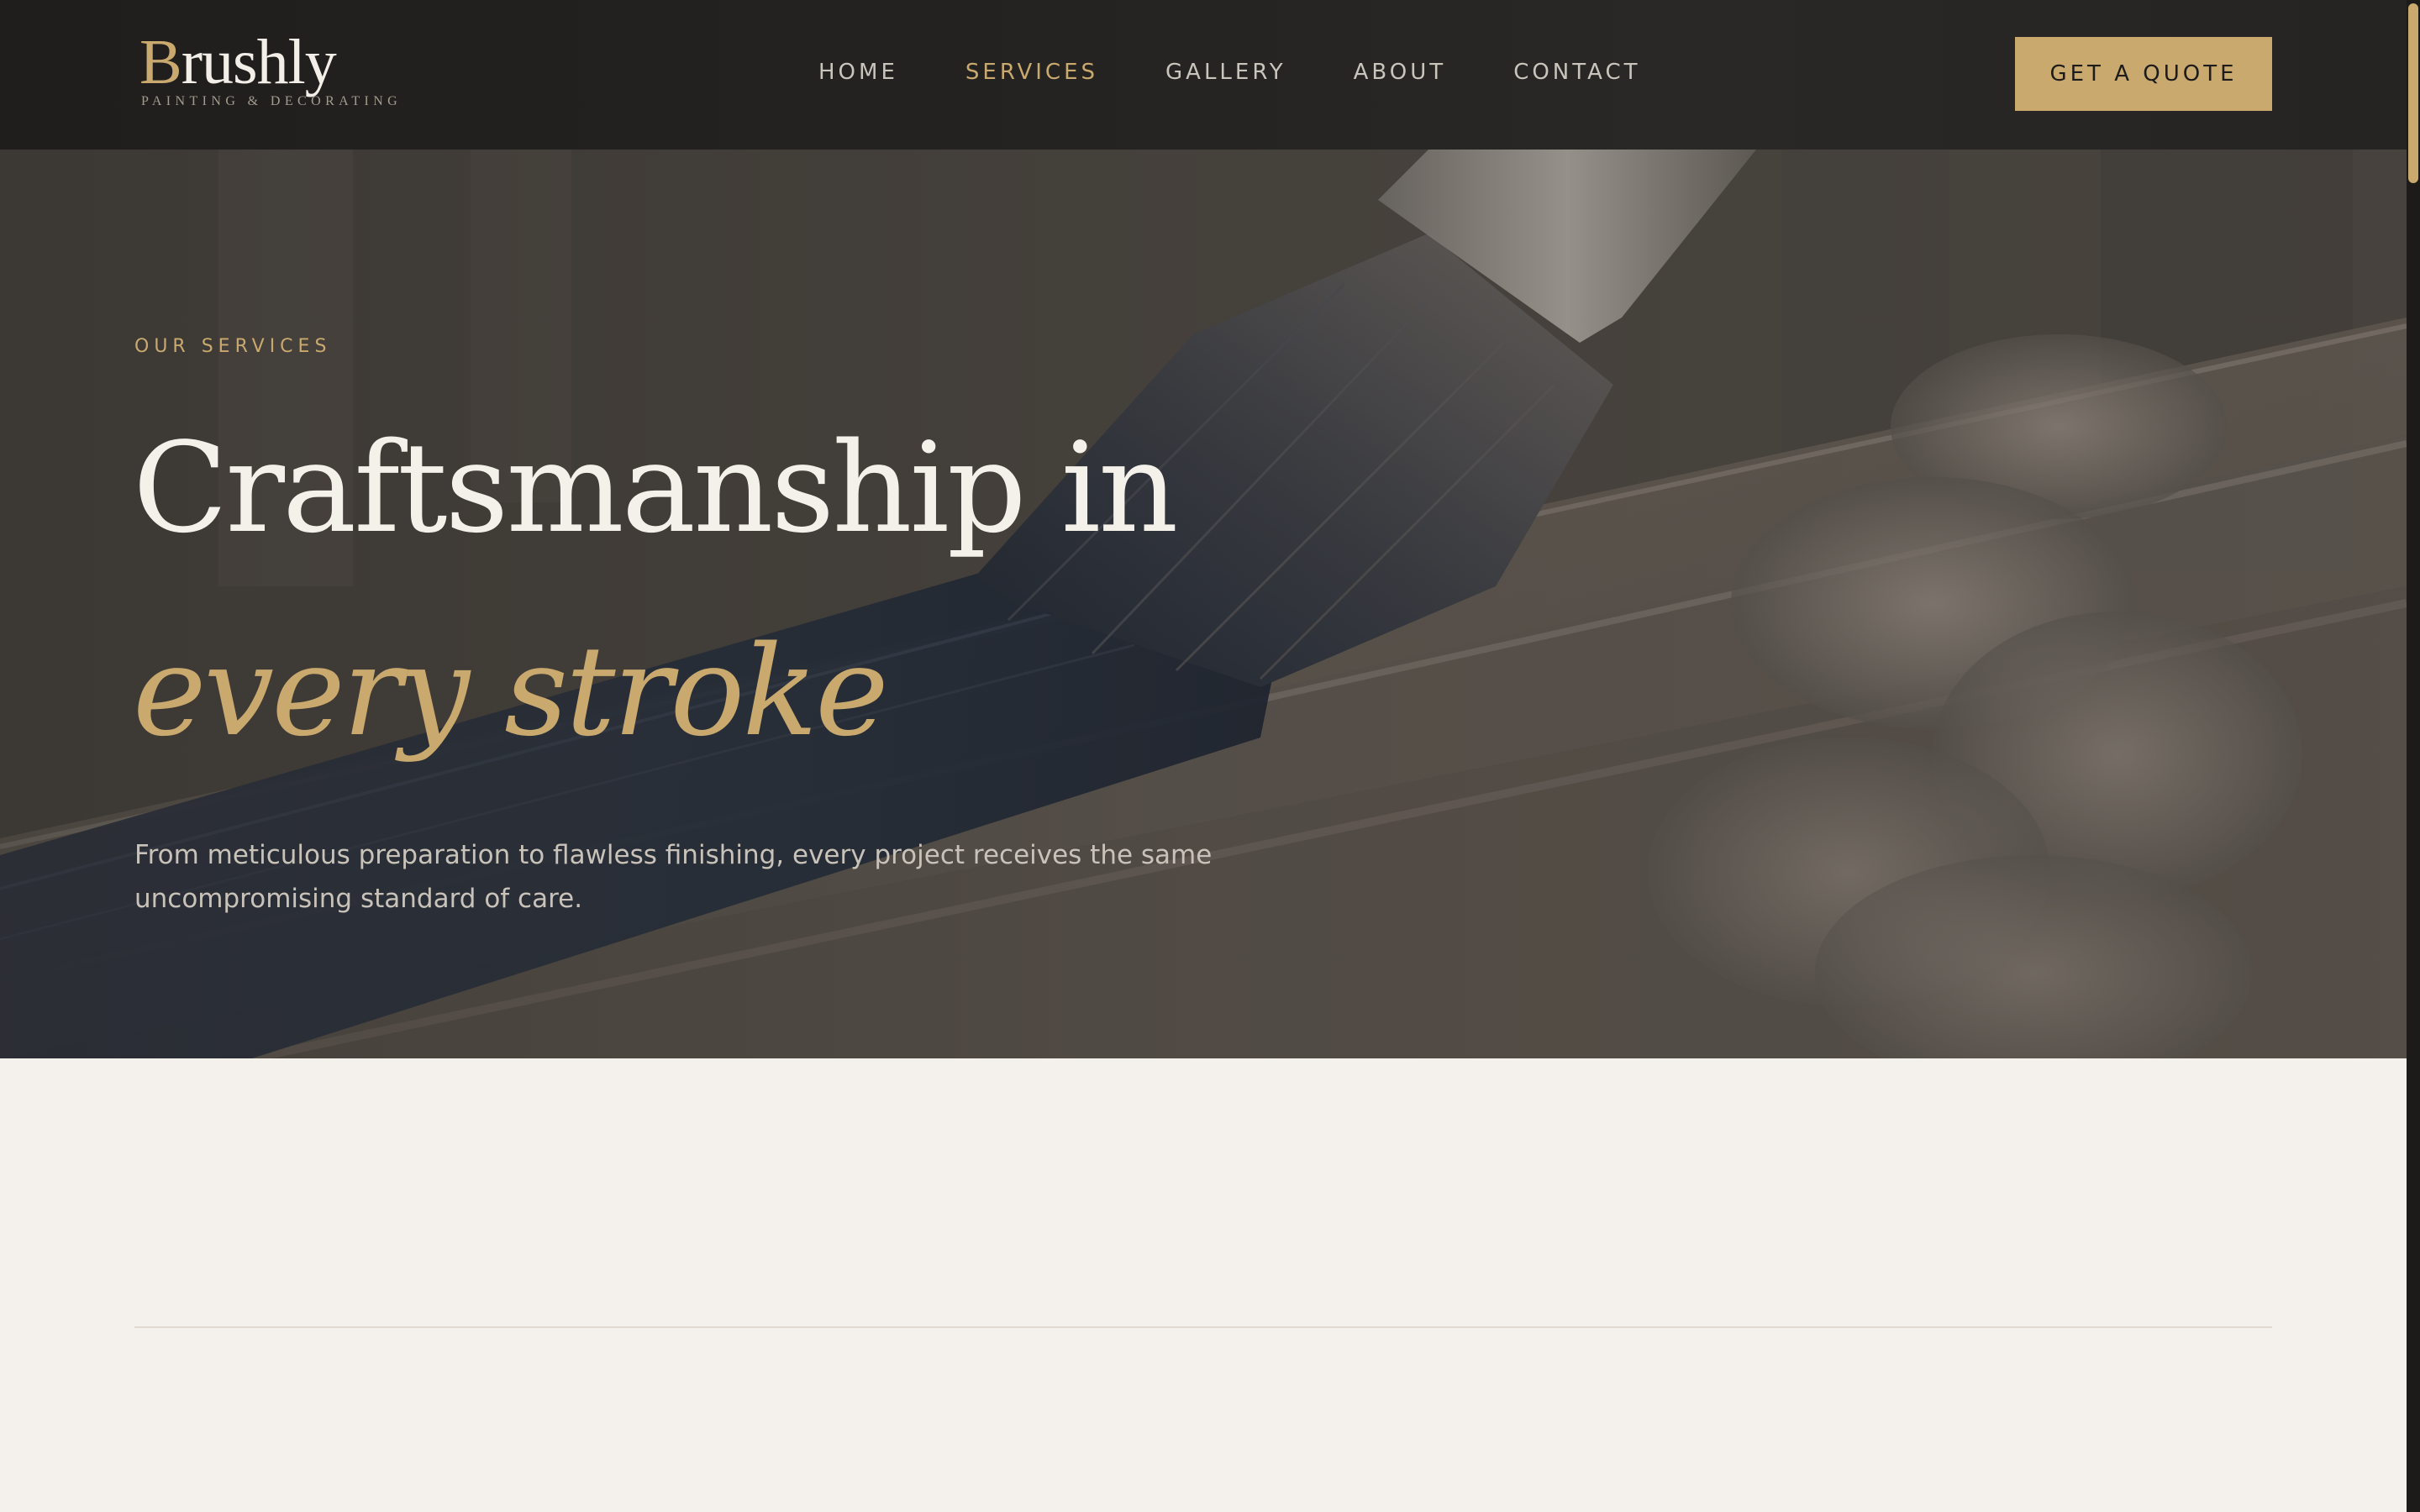  Describe the element at coordinates (161, 62) in the screenshot. I see `brand-initial: B` at that location.